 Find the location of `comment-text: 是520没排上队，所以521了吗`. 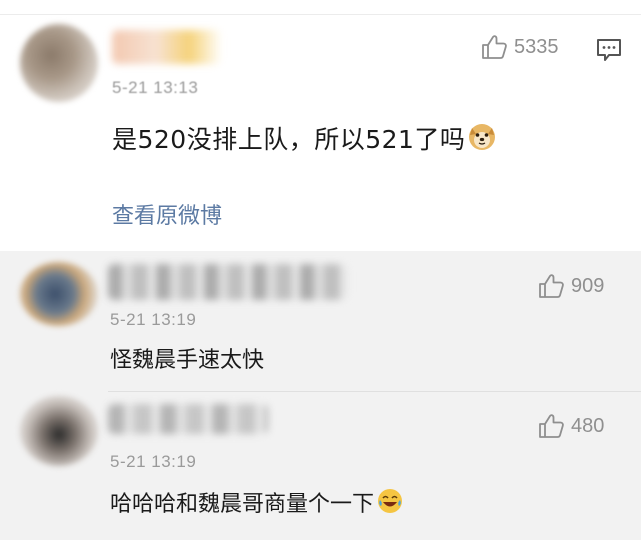

comment-text: 是520没排上队，所以521了吗 is located at coordinates (304, 139).